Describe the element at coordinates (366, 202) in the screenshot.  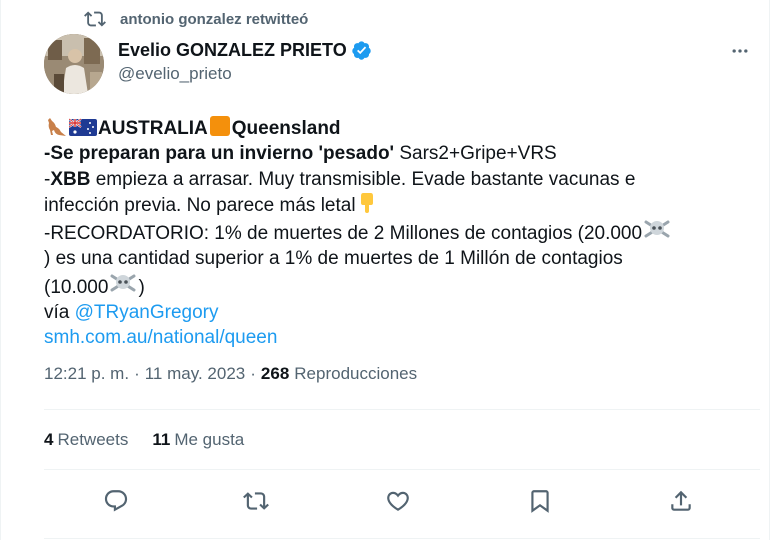
I see `pointing-down-emoji-icon` at that location.